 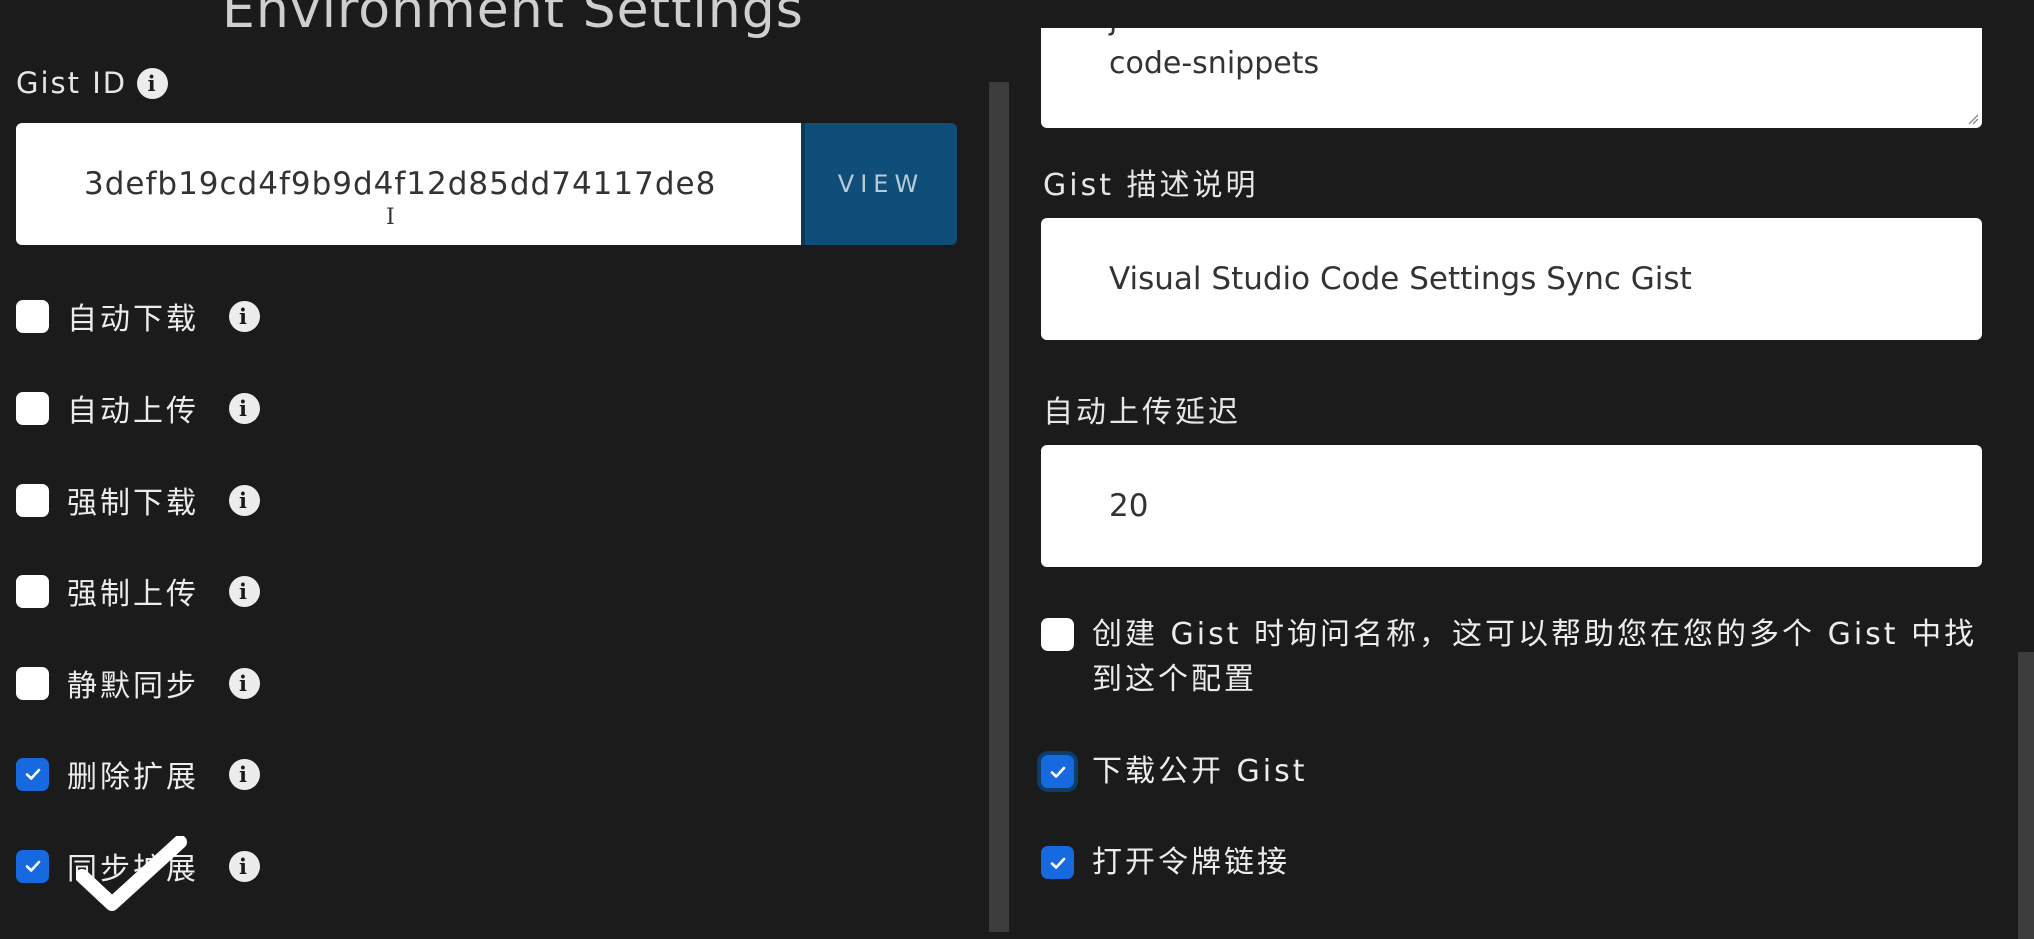 What do you see at coordinates (133, 594) in the screenshot?
I see `option-label: 强制上传` at bounding box center [133, 594].